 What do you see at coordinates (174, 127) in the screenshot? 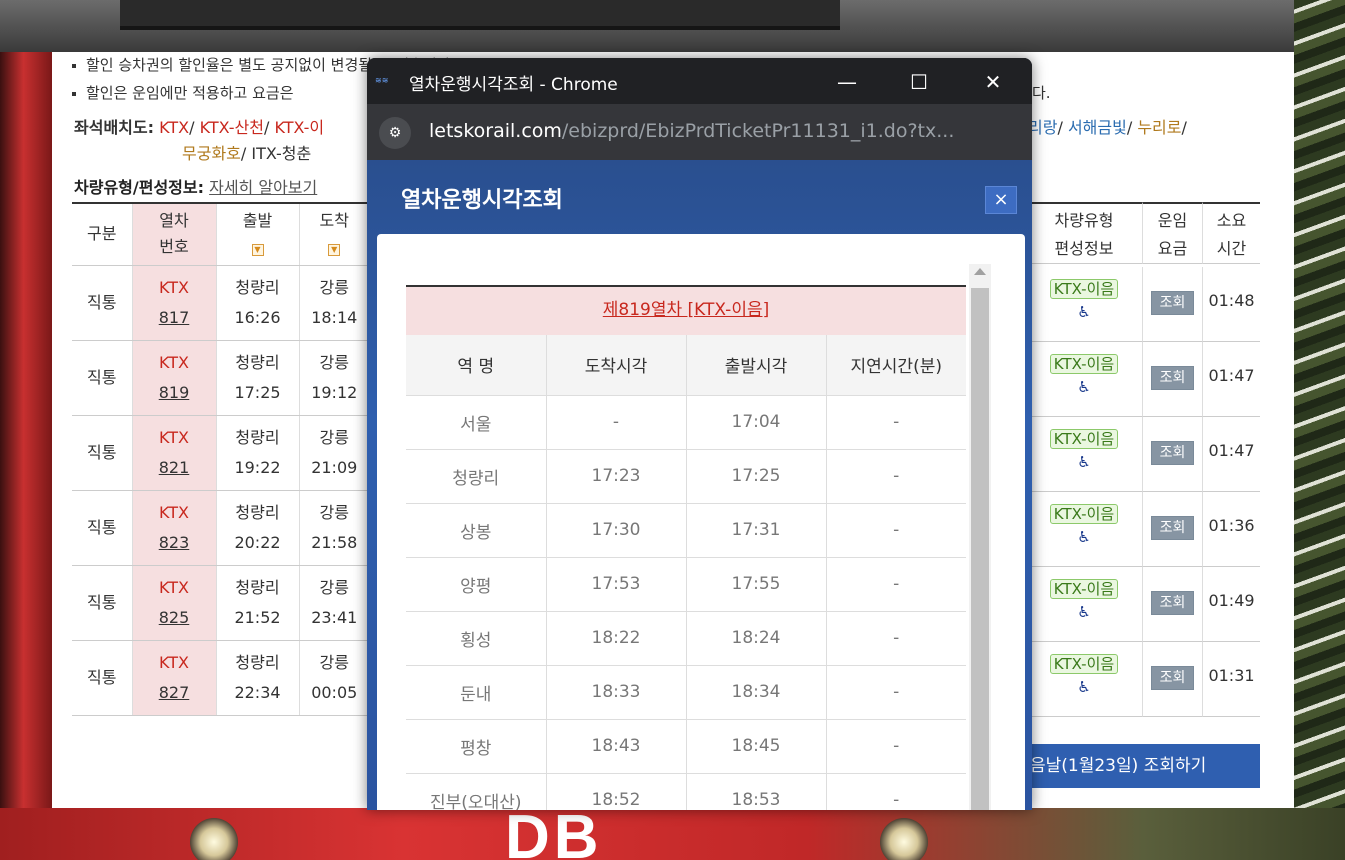
I see `seat-link-ktx: KTX` at bounding box center [174, 127].